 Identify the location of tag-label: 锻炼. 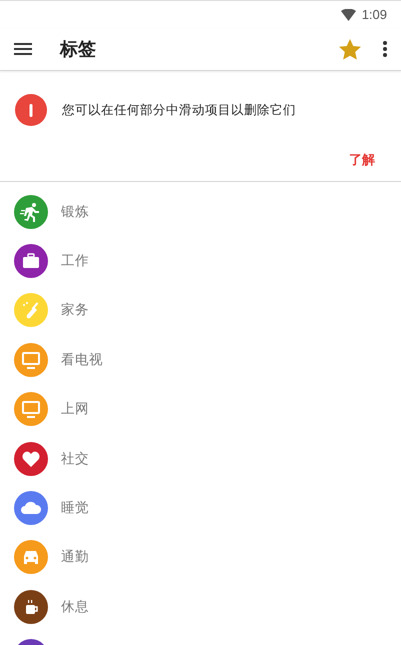
(75, 211).